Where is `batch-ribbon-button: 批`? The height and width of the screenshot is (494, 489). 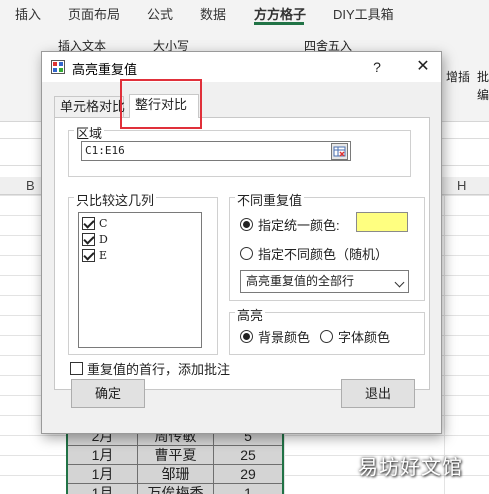
batch-ribbon-button: 批 is located at coordinates (483, 76).